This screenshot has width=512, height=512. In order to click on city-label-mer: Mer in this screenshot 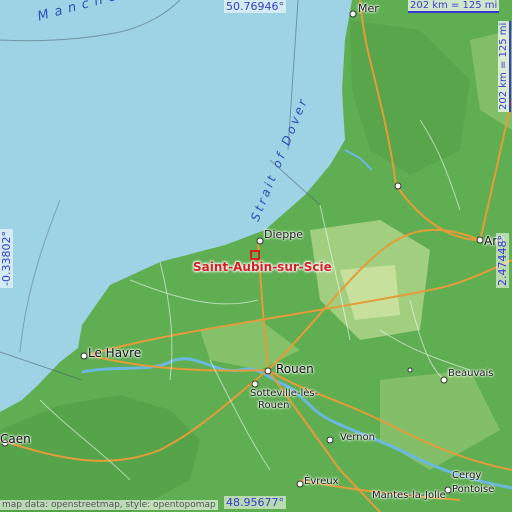, I will do `click(368, 8)`.